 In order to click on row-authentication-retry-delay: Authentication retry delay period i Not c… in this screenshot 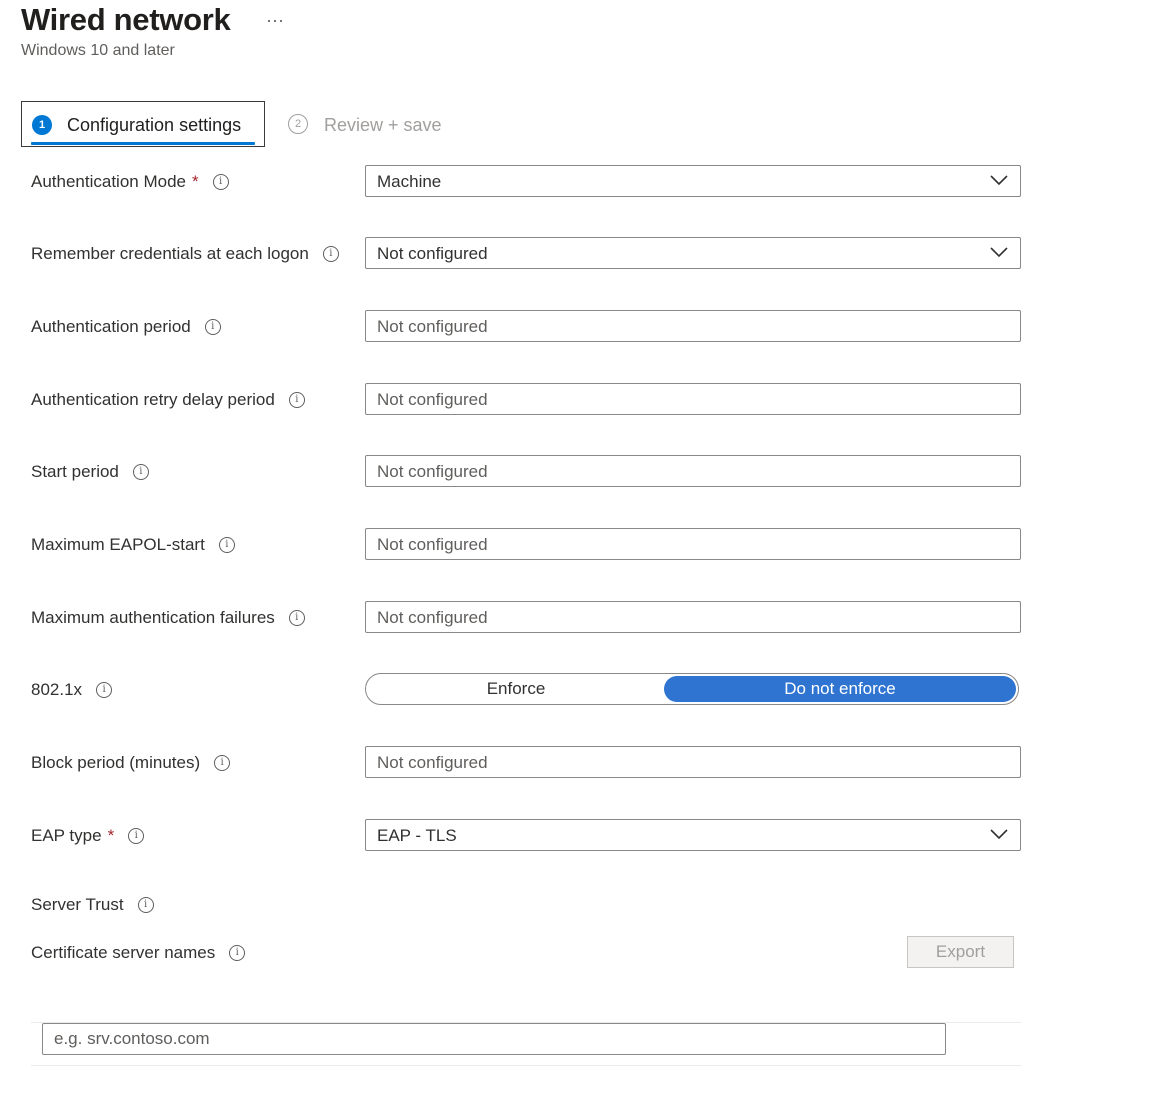, I will do `click(583, 400)`.